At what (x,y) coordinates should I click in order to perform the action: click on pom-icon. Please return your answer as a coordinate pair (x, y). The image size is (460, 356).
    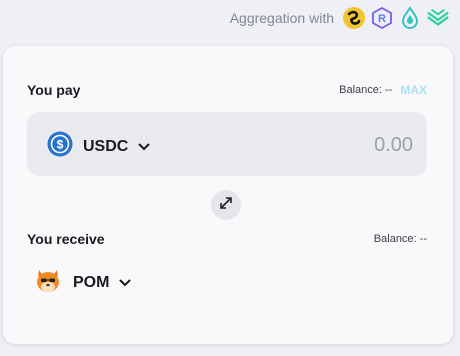
    Looking at the image, I should click on (48, 282).